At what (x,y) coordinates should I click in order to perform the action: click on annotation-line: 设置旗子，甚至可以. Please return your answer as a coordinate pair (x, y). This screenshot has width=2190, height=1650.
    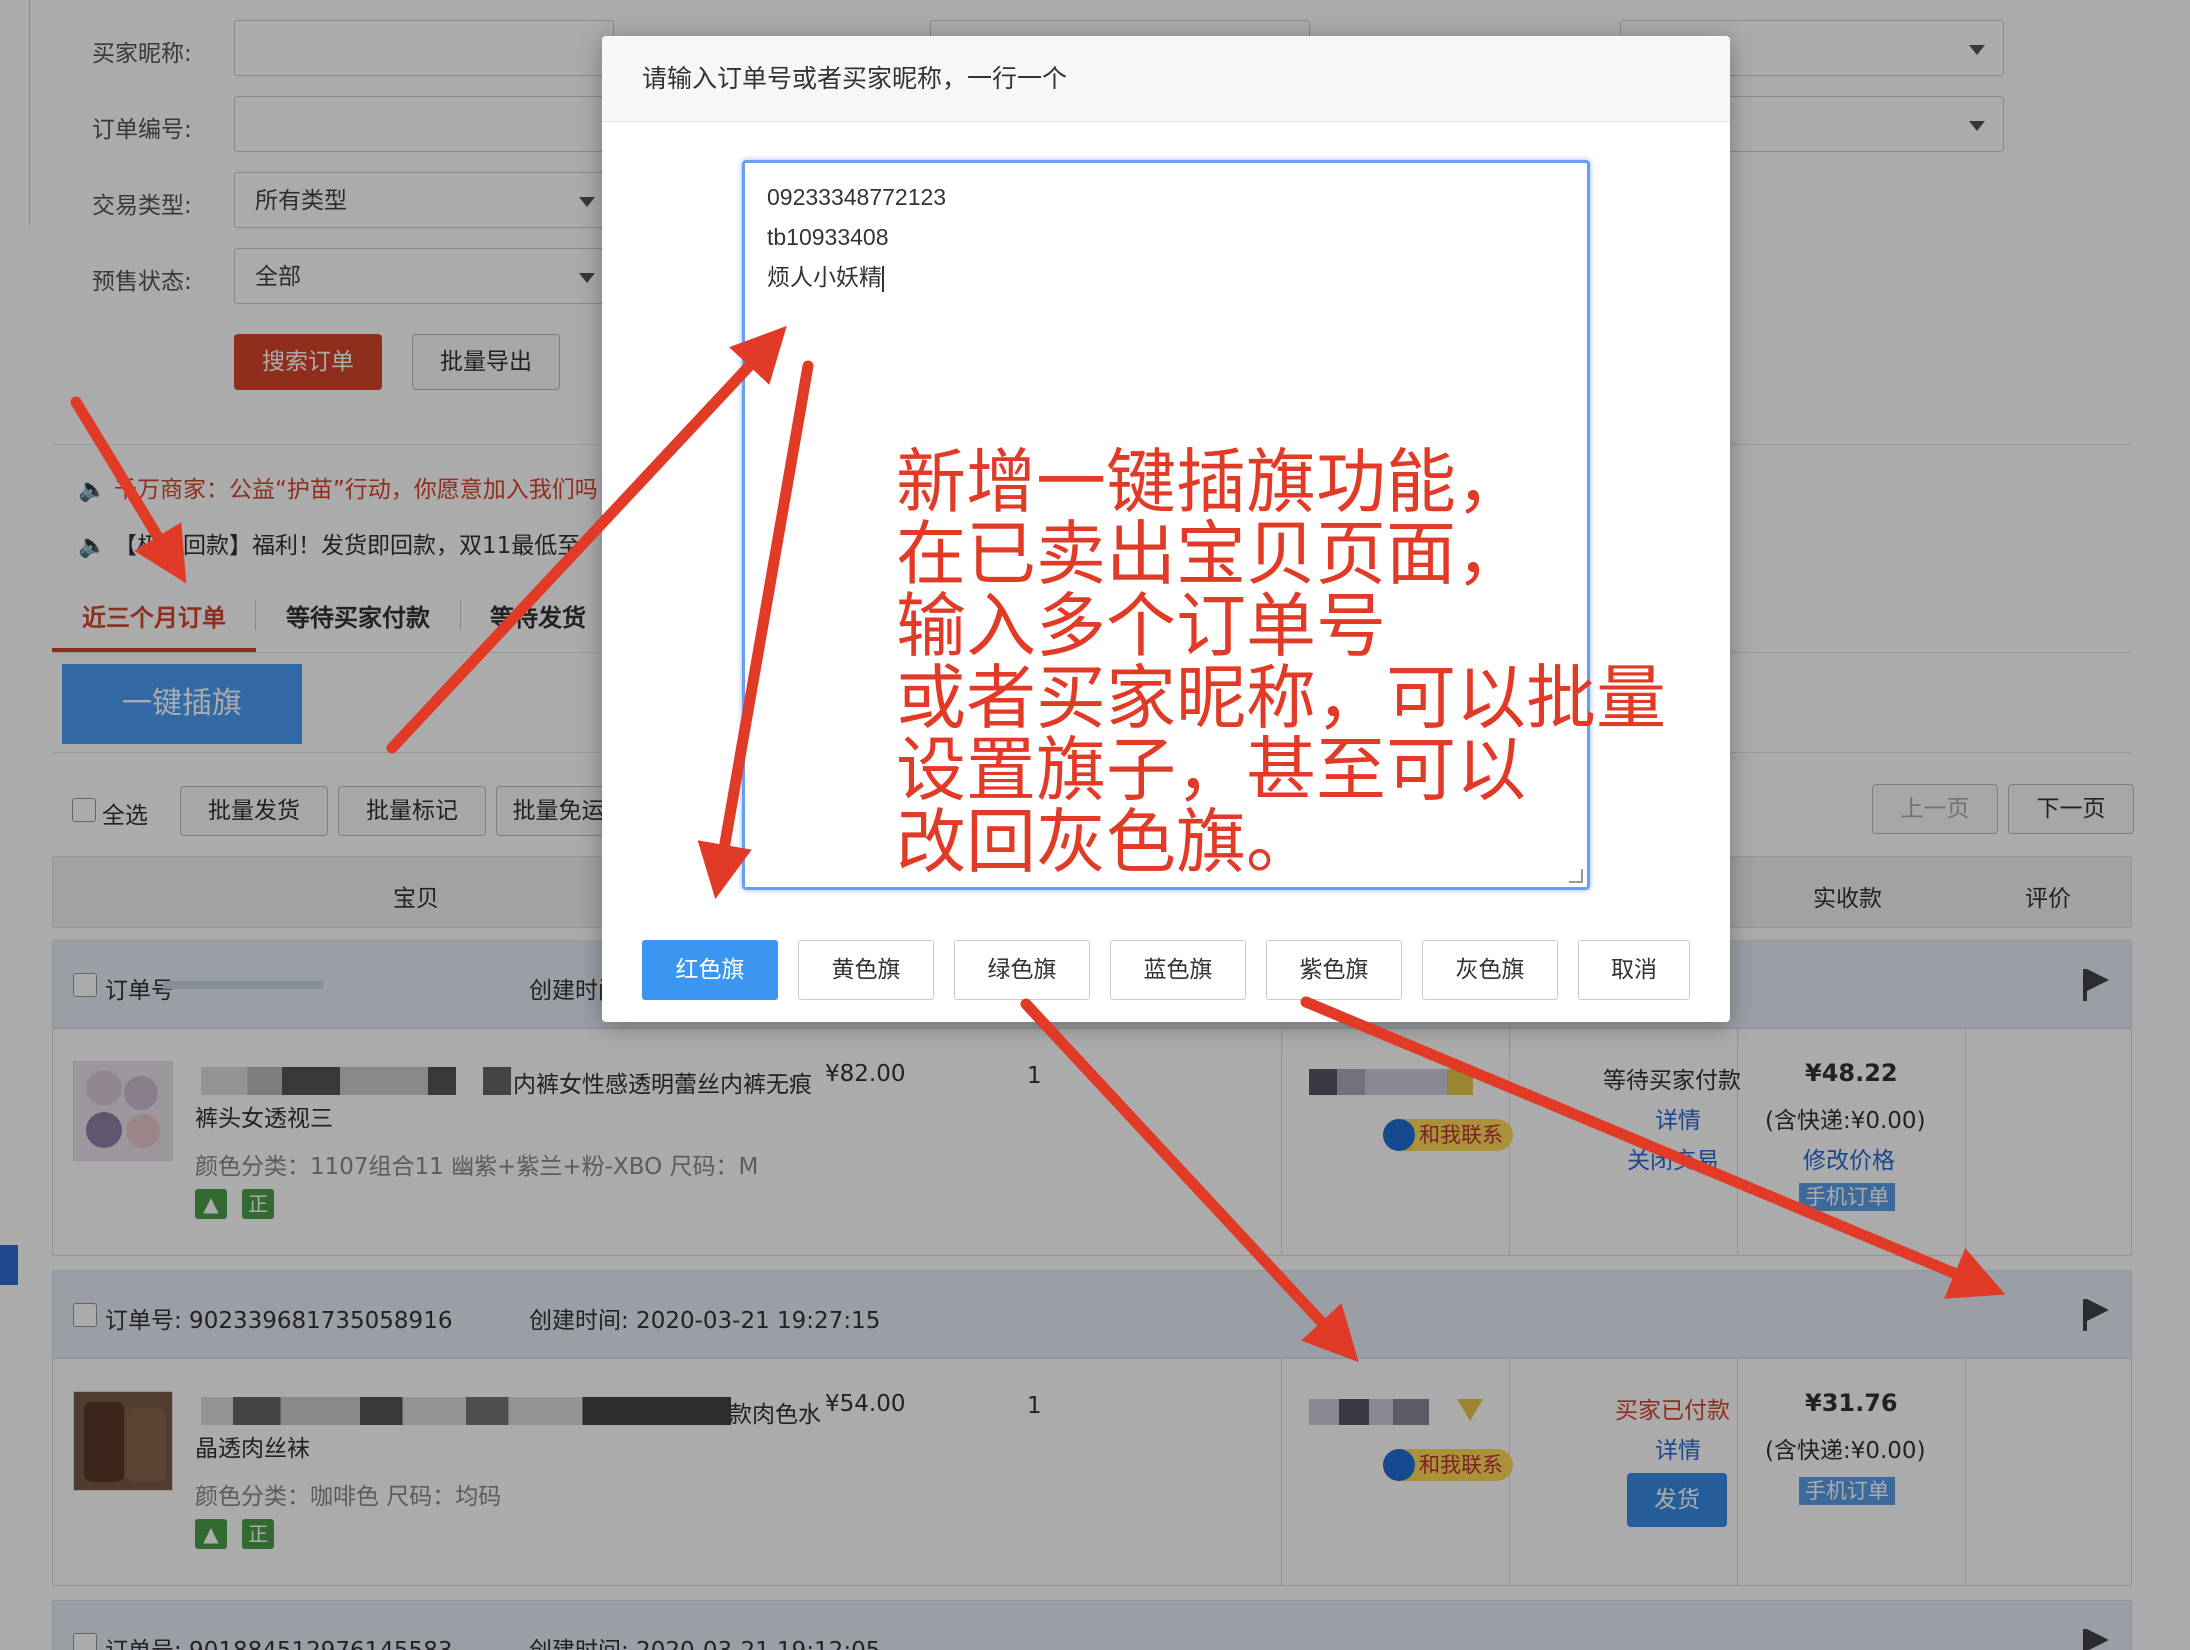
    Looking at the image, I should click on (1211, 770).